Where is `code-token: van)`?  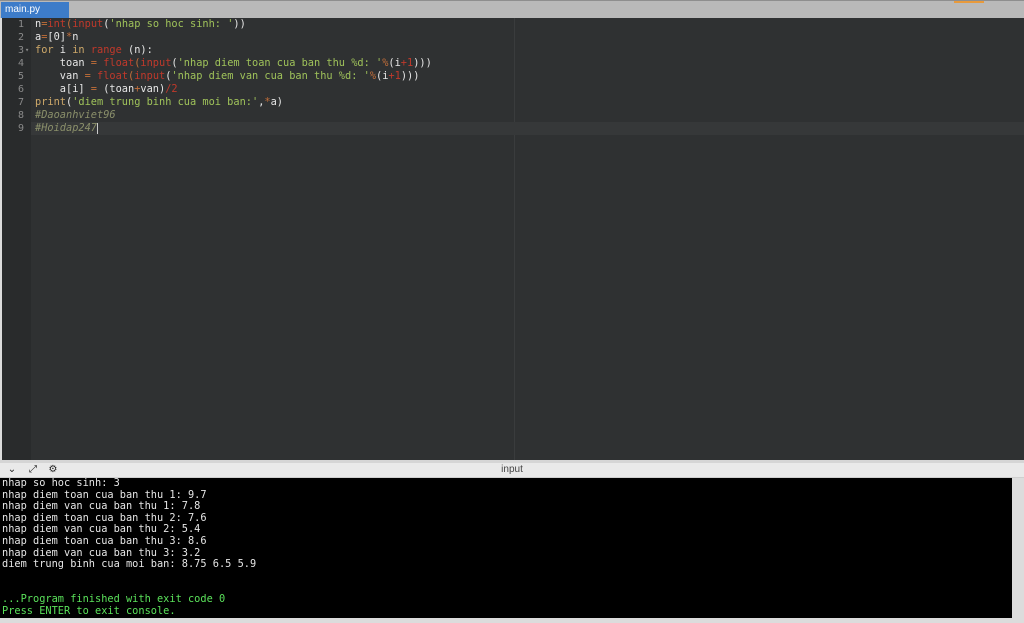
code-token: van) is located at coordinates (153, 89).